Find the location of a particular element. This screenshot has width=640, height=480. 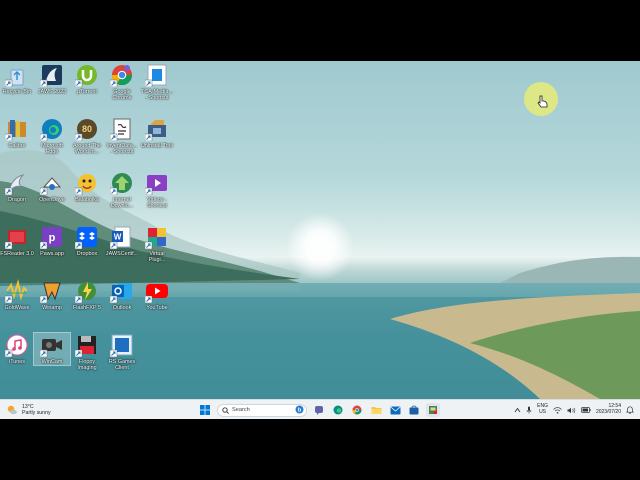

search-placeholder: Search is located at coordinates (241, 410).